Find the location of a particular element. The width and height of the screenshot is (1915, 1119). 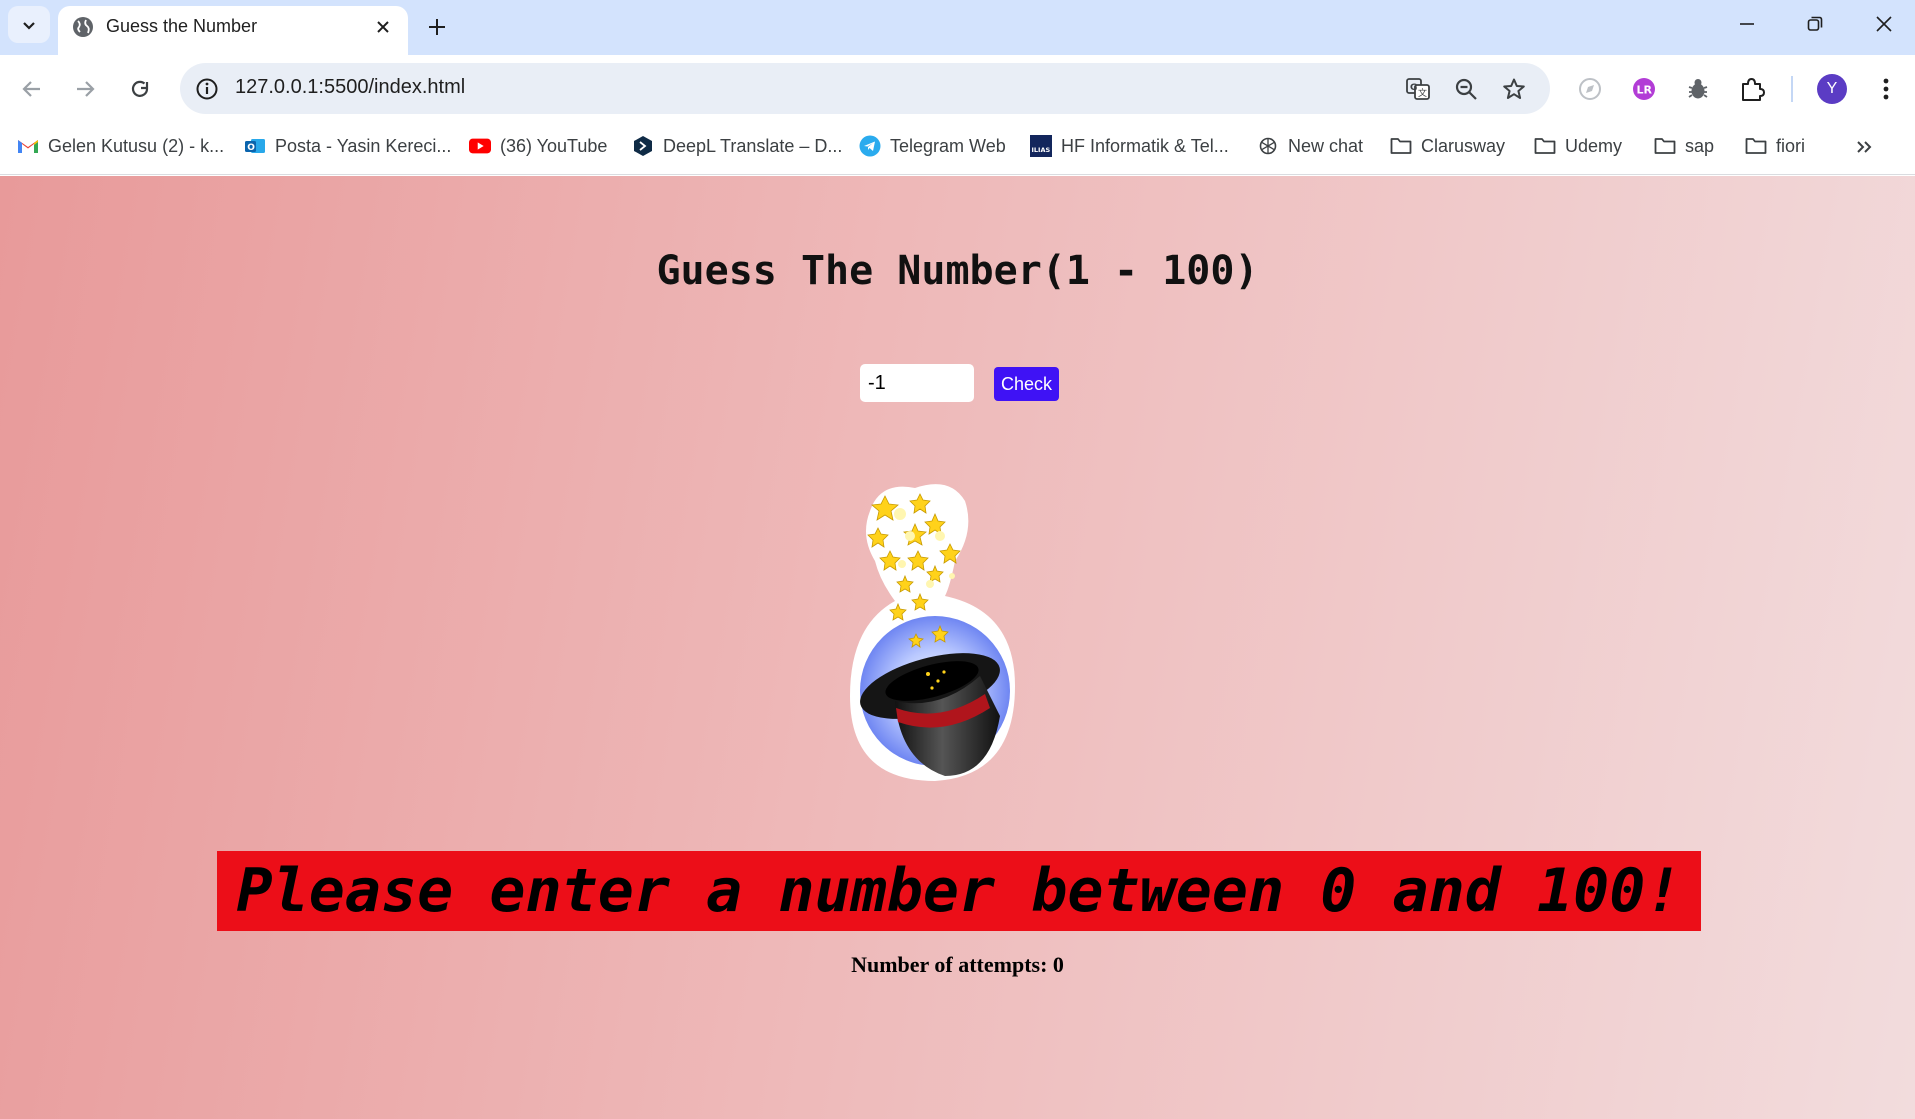

plus-icon is located at coordinates (437, 27).